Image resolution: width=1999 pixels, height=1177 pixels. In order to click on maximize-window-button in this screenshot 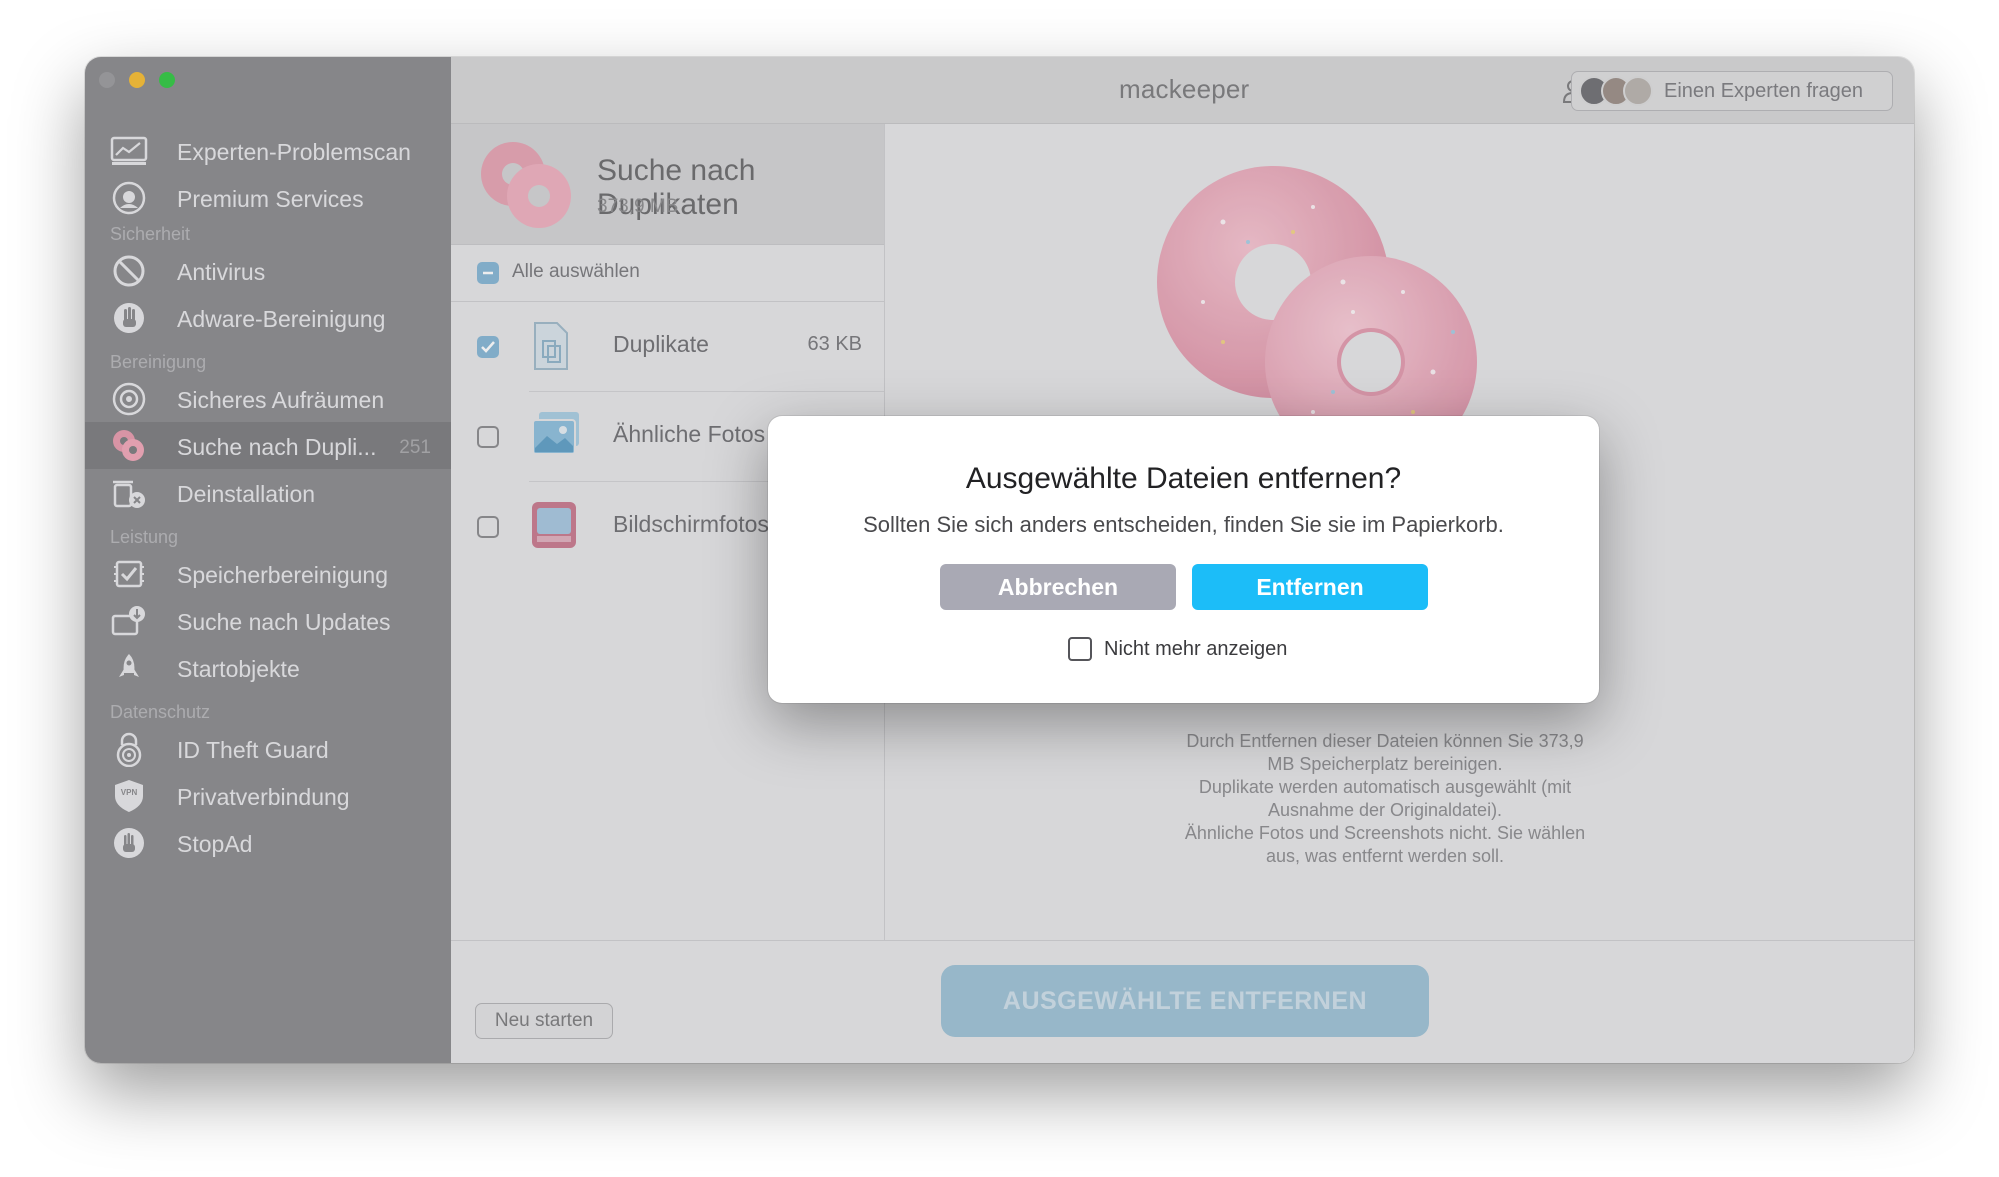, I will do `click(167, 80)`.